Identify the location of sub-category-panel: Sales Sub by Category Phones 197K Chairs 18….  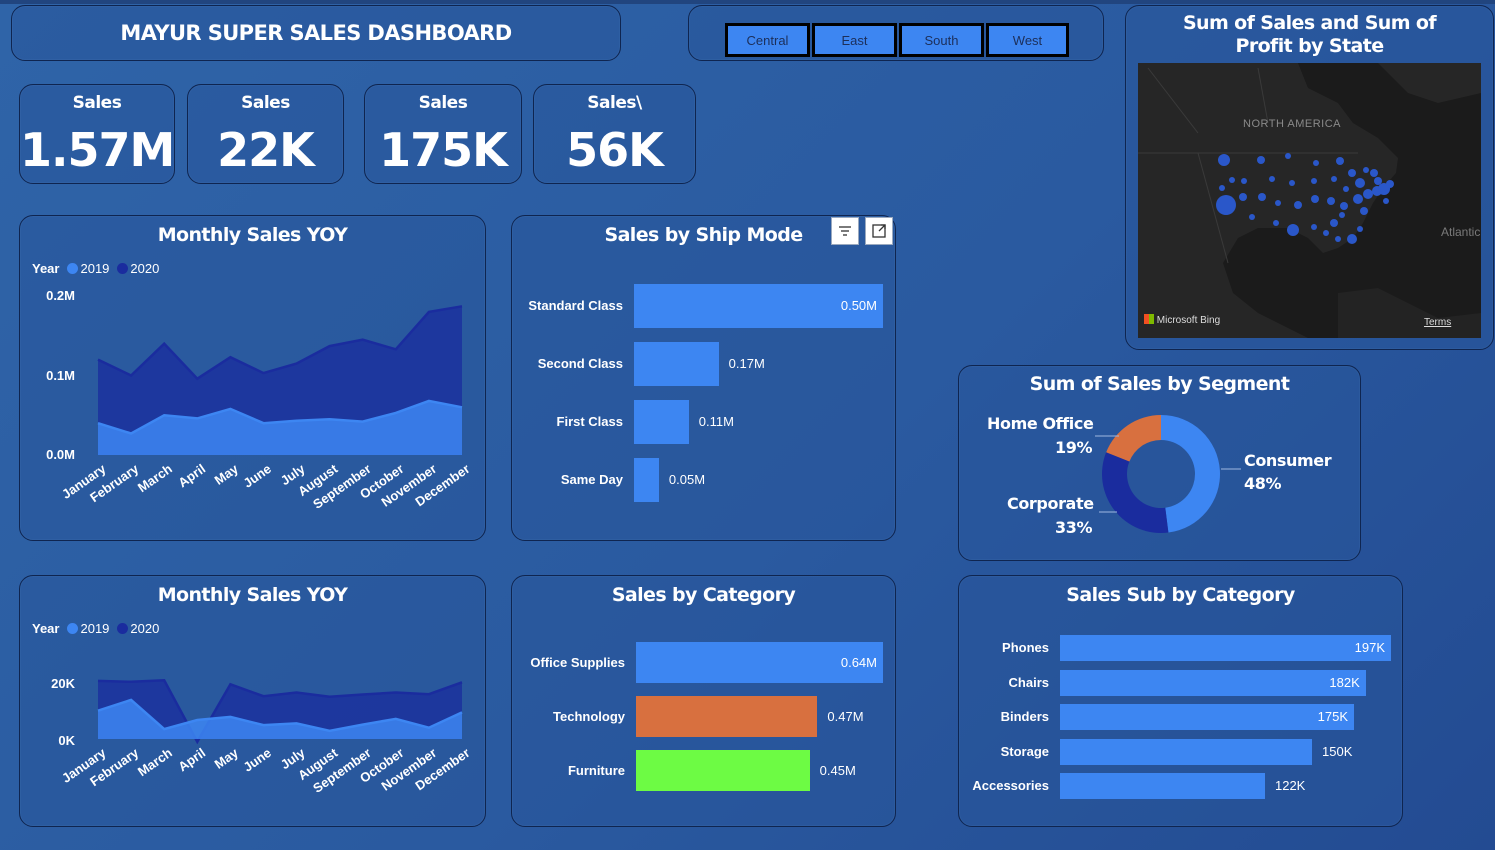
(1180, 701).